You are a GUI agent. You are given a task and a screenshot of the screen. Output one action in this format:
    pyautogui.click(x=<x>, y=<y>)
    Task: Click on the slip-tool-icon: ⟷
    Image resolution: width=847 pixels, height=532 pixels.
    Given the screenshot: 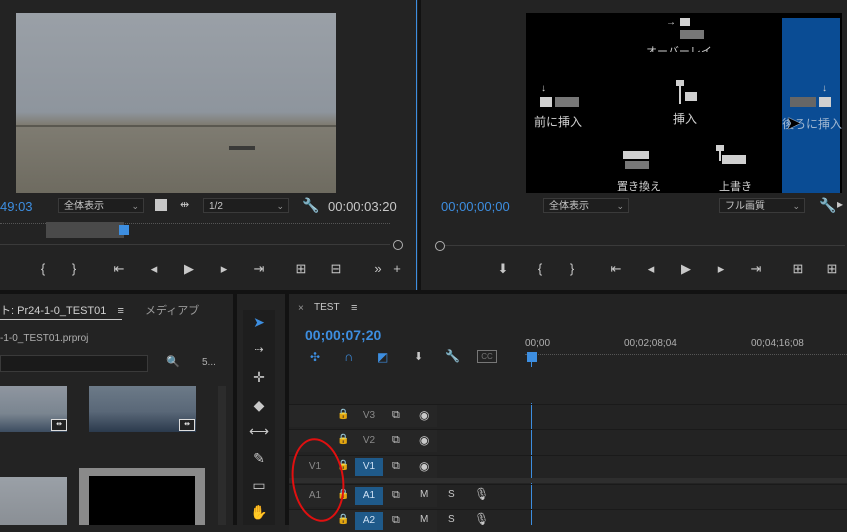 What is the action you would take?
    pyautogui.click(x=259, y=431)
    